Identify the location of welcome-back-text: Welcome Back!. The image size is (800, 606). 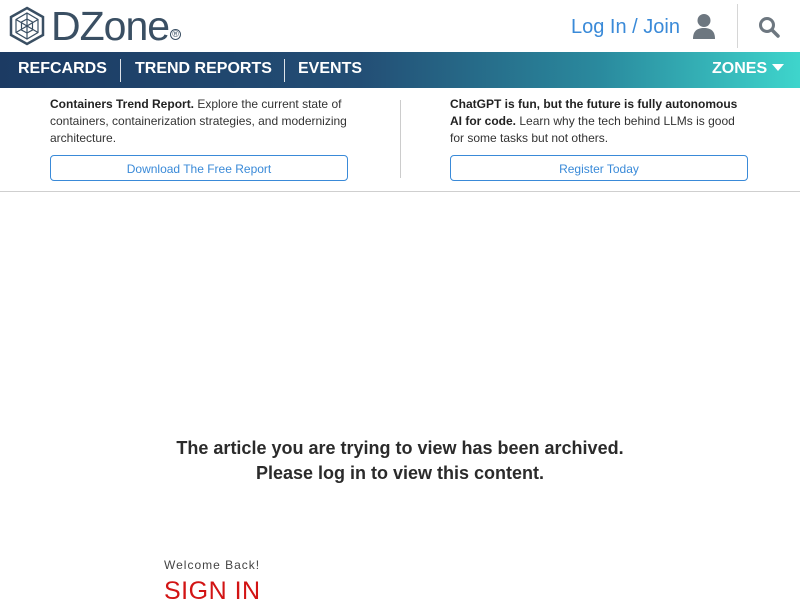
(212, 565).